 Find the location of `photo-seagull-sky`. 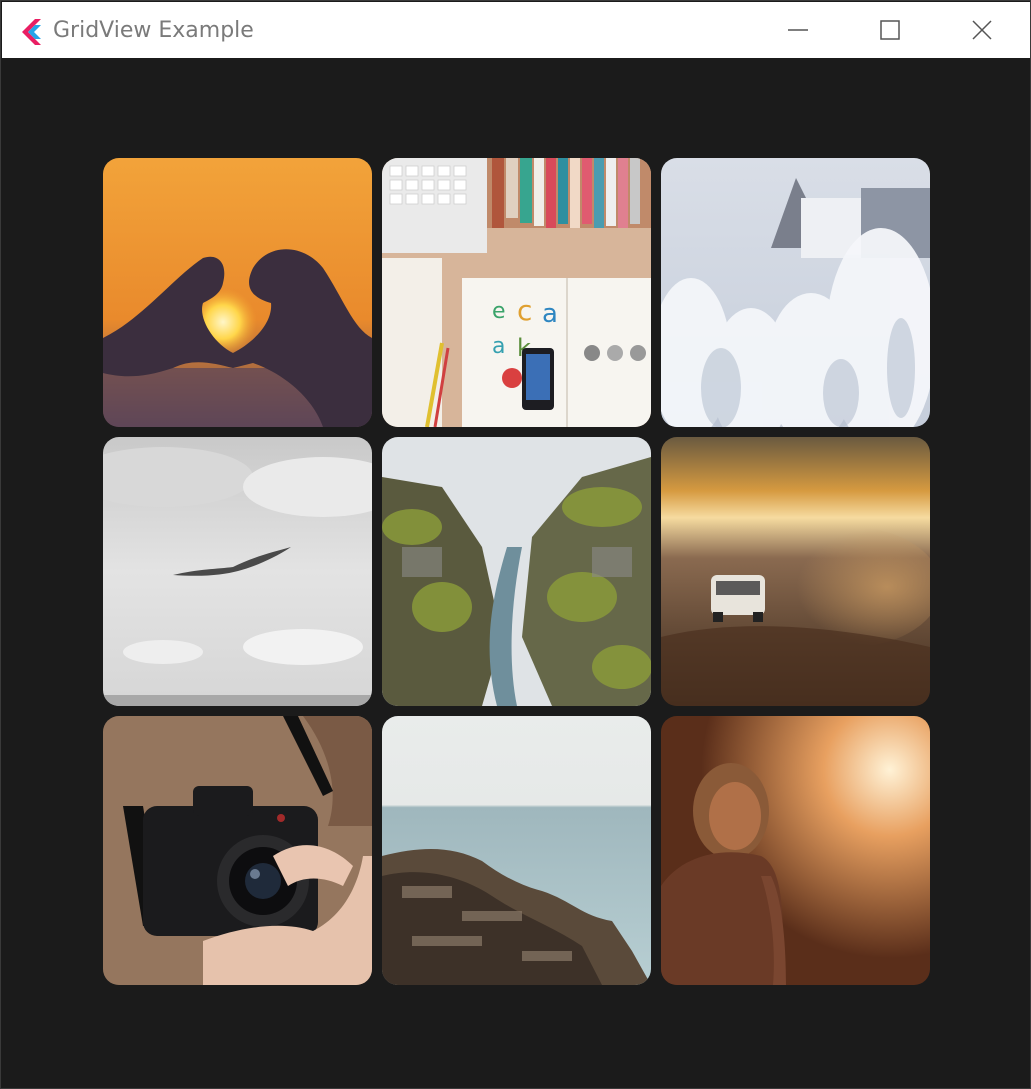

photo-seagull-sky is located at coordinates (237, 571).